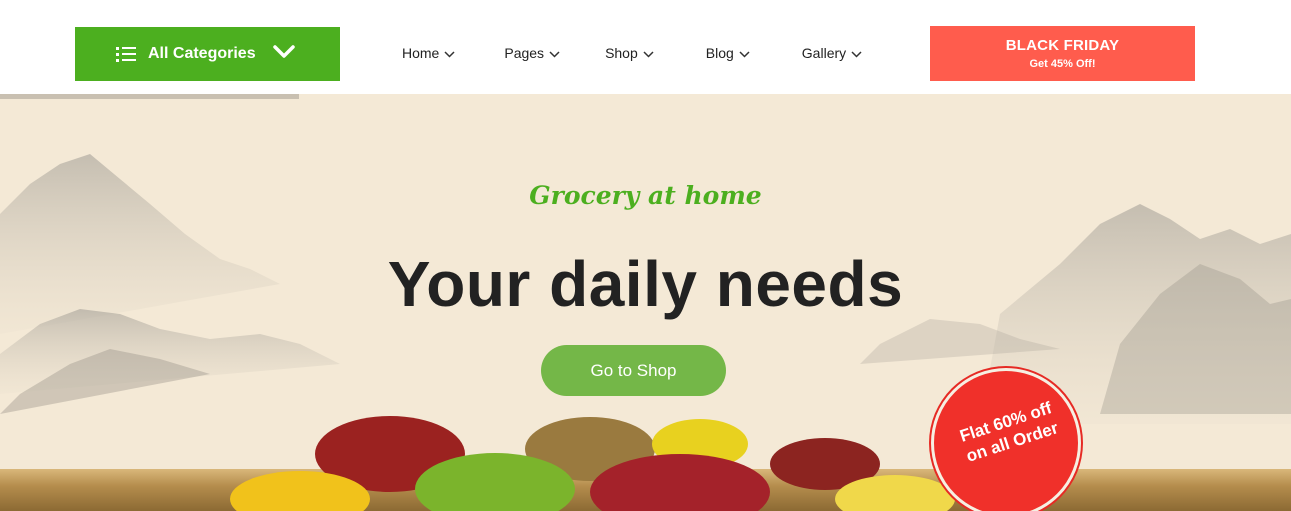  What do you see at coordinates (719, 53) in the screenshot?
I see `menu-item-label: Blog` at bounding box center [719, 53].